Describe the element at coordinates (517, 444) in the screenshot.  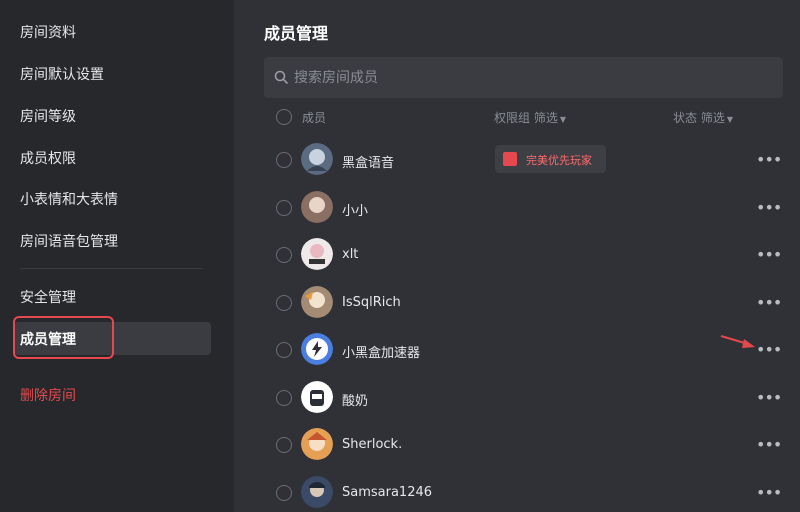
I see `member-row: Sherlock. •••` at that location.